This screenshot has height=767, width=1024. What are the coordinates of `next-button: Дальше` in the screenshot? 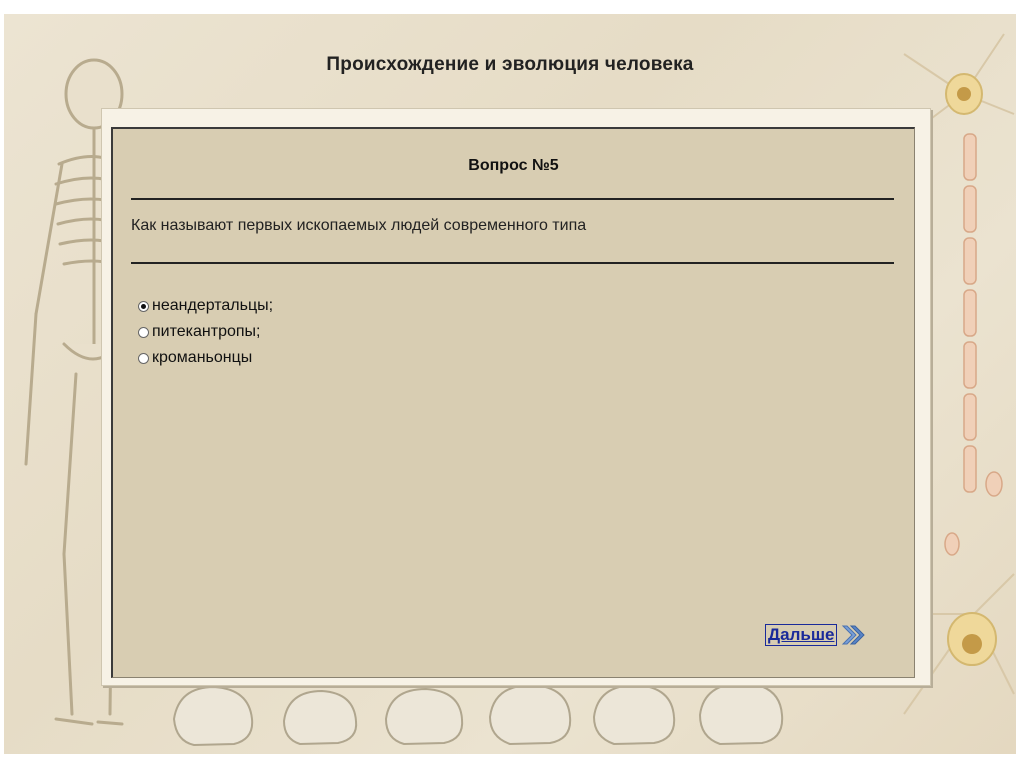 It's located at (815, 635).